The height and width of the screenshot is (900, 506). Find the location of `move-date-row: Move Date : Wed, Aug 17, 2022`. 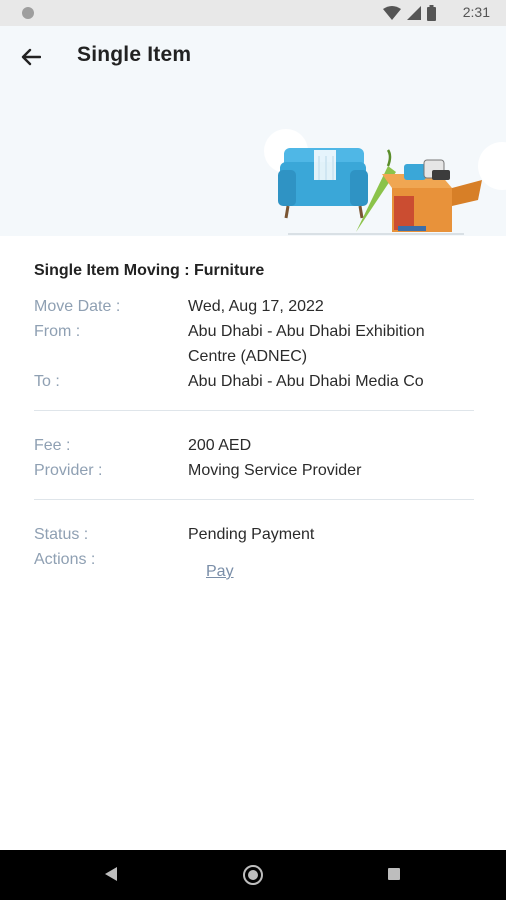

move-date-row: Move Date : Wed, Aug 17, 2022 is located at coordinates (254, 306).